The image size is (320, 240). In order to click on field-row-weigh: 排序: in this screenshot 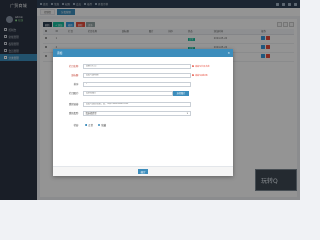, I will do `click(143, 84)`.